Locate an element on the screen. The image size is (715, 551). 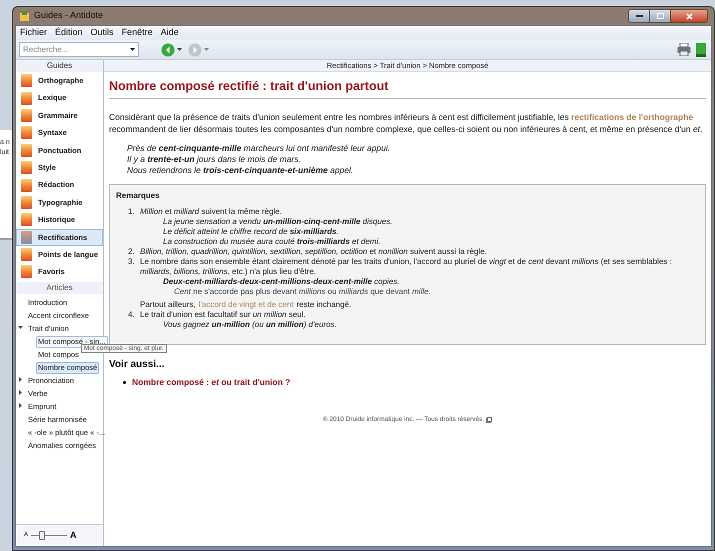
list-number: 4. is located at coordinates (132, 315).